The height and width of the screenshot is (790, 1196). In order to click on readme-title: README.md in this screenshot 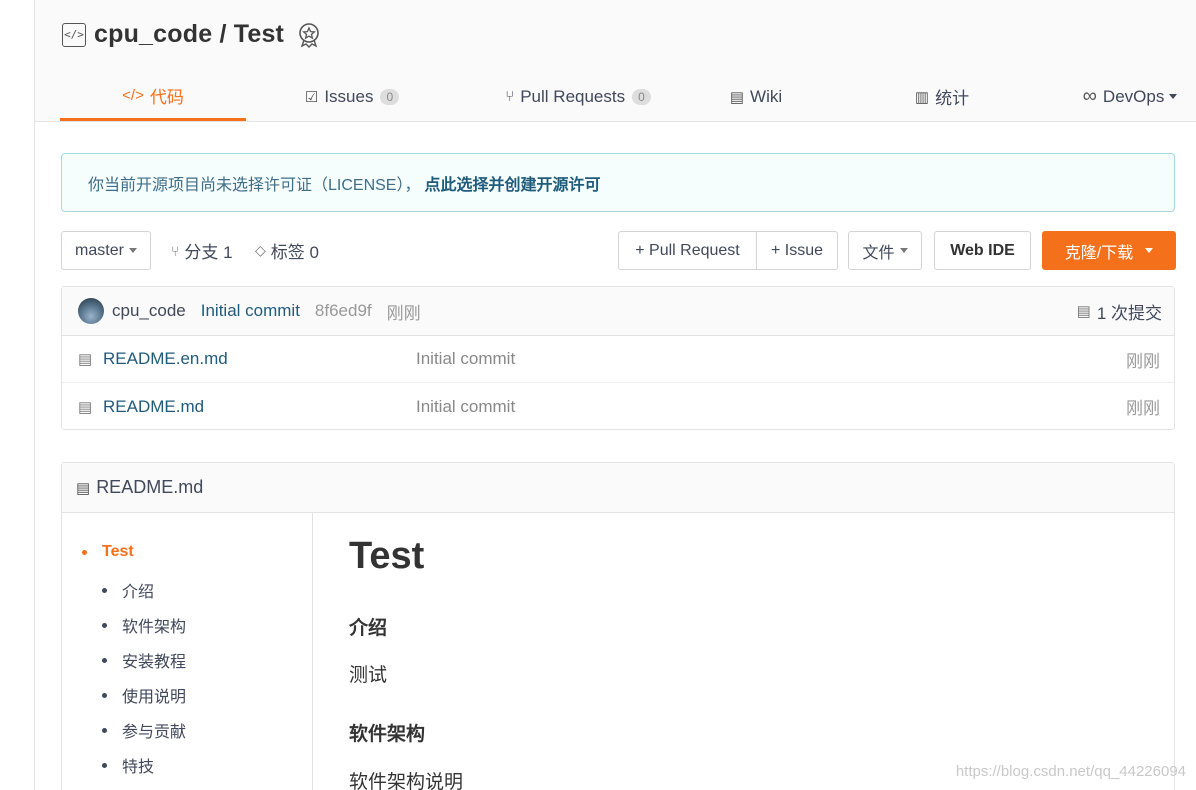, I will do `click(150, 487)`.